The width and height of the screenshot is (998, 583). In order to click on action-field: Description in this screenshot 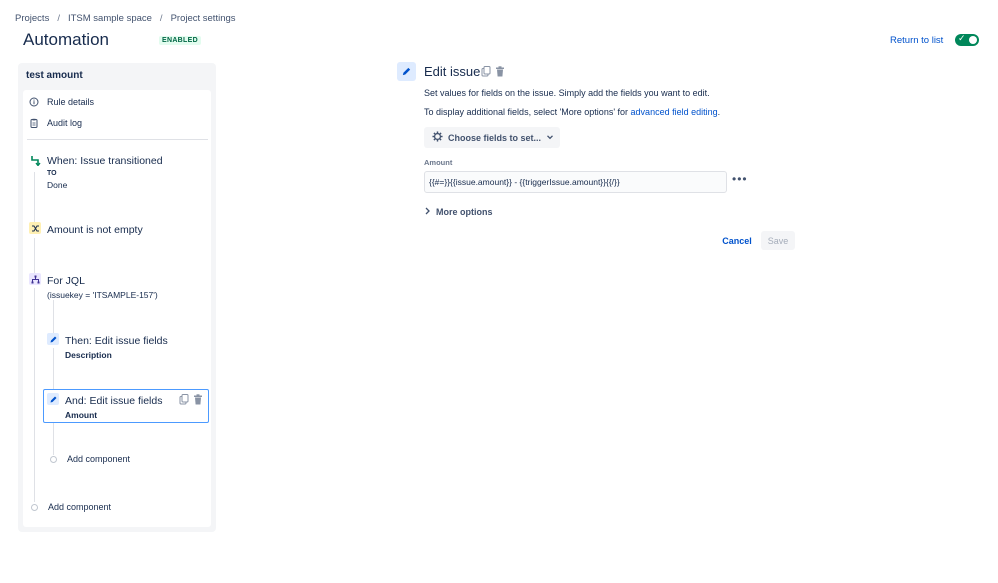, I will do `click(88, 355)`.